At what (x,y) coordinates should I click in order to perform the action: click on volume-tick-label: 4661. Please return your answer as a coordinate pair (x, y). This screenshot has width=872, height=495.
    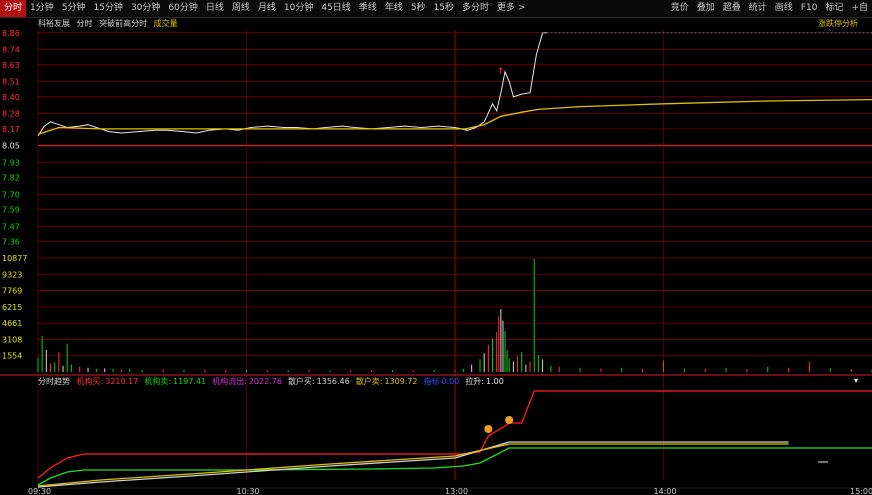
    Looking at the image, I should click on (12, 323).